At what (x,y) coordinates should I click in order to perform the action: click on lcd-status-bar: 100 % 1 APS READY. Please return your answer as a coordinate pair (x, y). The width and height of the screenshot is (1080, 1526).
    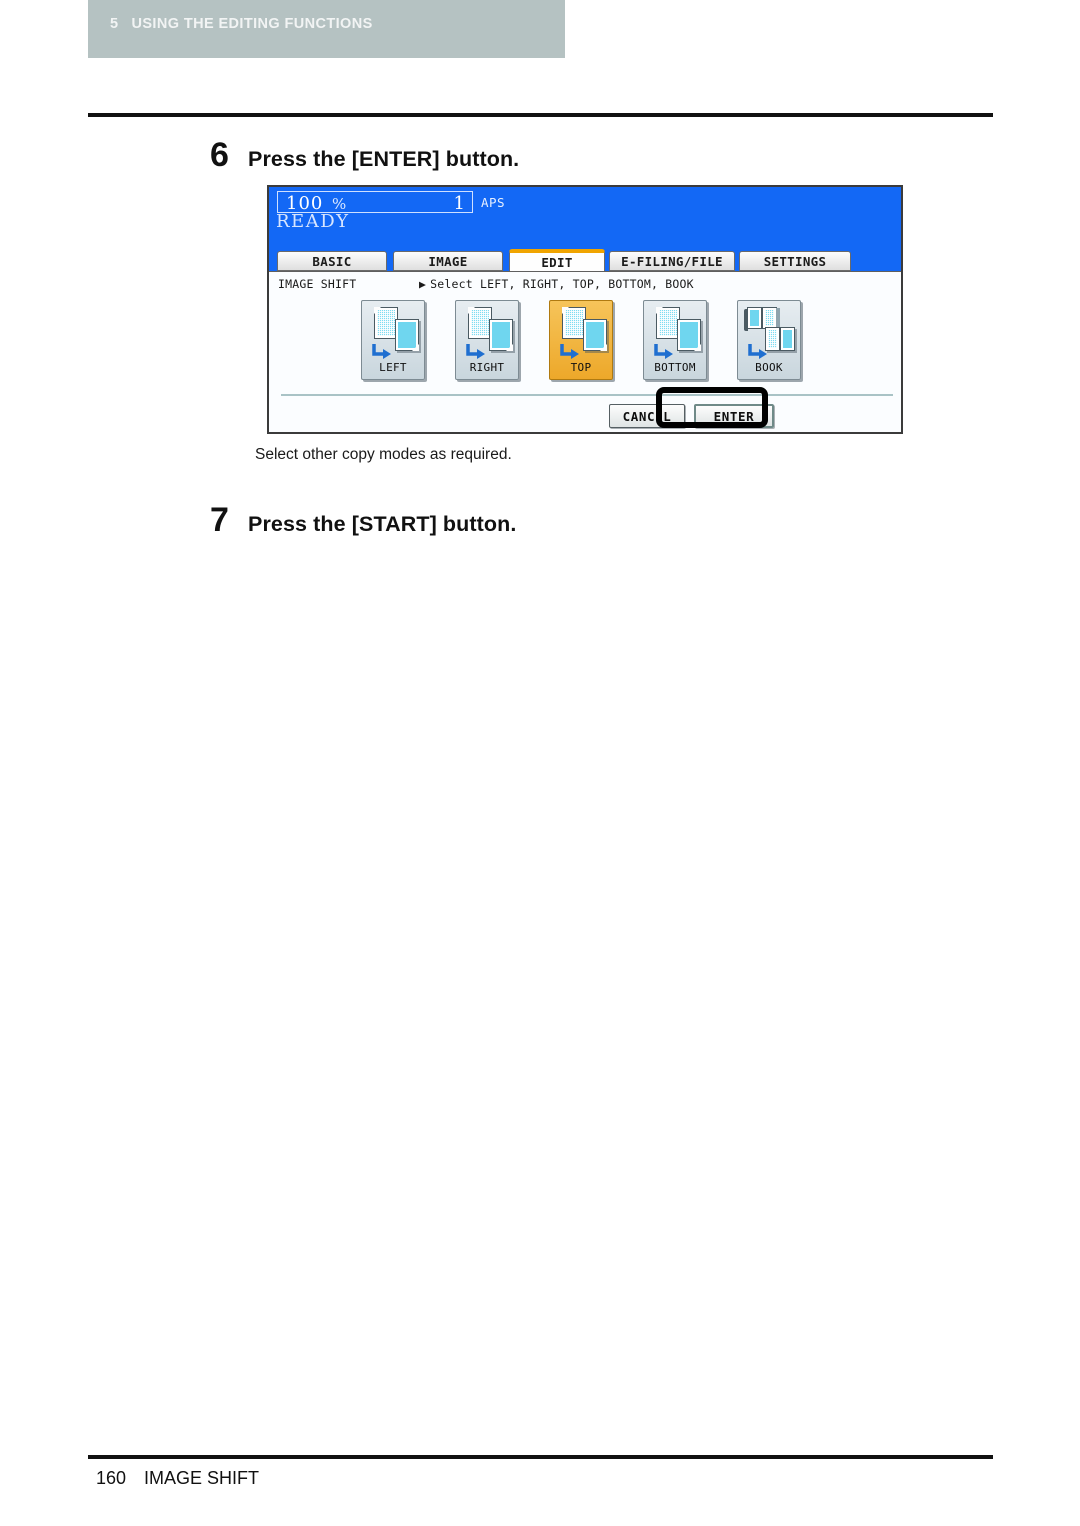
    Looking at the image, I should click on (585, 218).